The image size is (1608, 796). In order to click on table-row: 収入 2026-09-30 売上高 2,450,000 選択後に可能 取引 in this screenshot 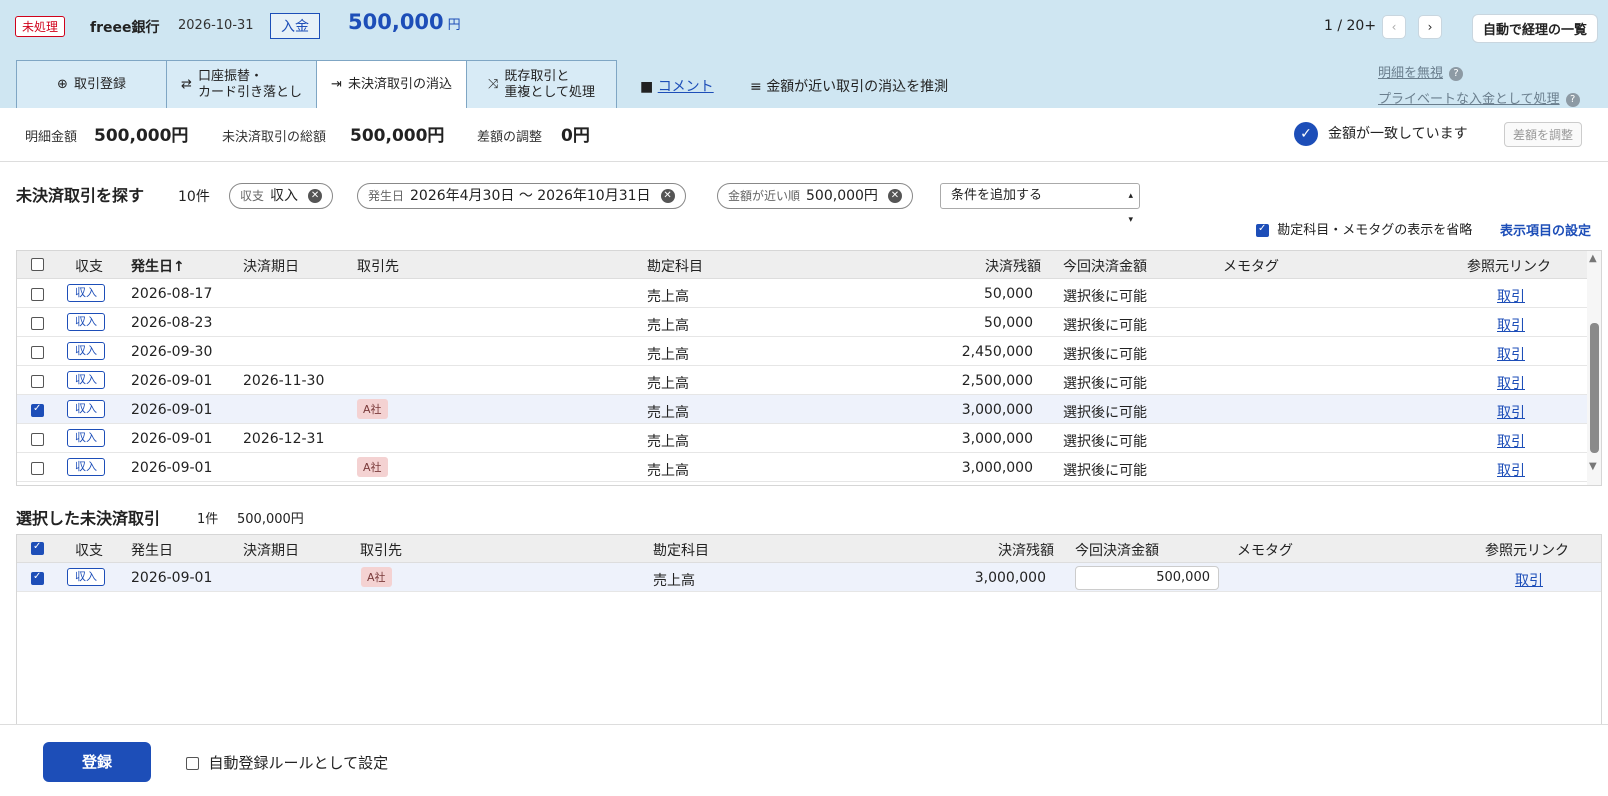, I will do `click(809, 351)`.